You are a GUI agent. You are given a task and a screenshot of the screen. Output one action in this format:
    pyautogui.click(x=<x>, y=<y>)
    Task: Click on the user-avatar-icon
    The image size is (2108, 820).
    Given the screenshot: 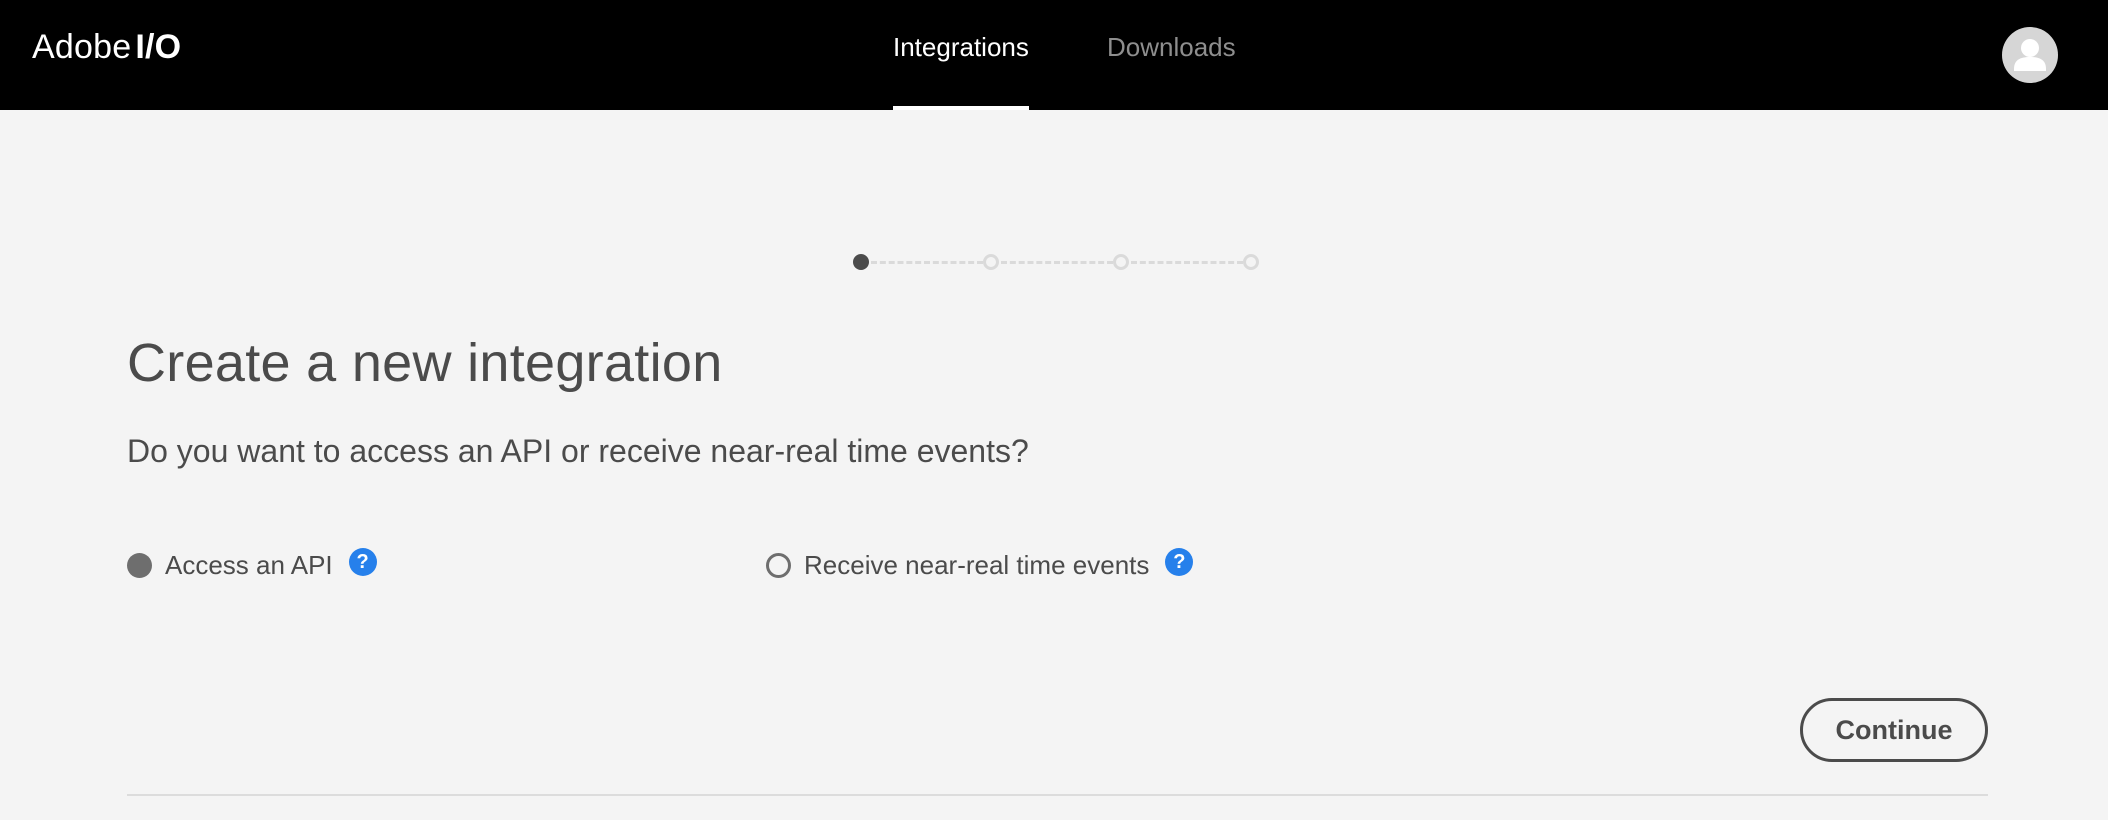 What is the action you would take?
    pyautogui.click(x=2030, y=55)
    